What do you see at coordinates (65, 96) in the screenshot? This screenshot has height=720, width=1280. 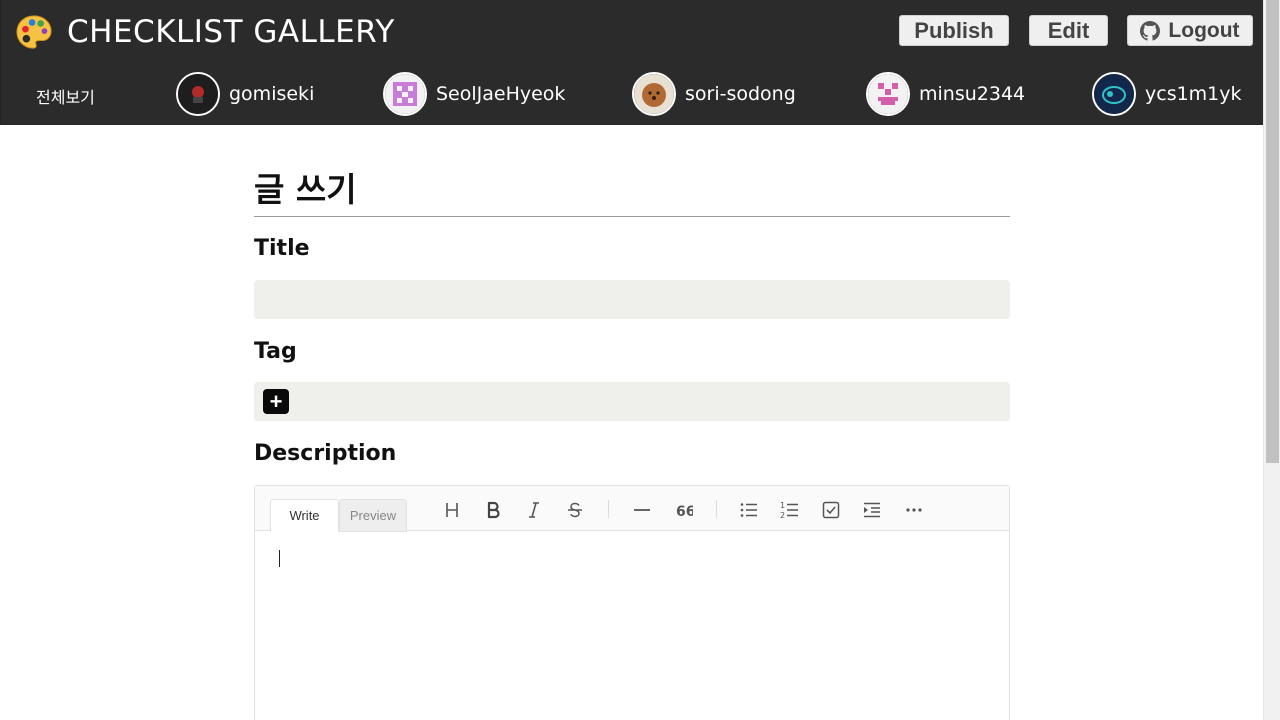 I see `view-all-link: 전체보기` at bounding box center [65, 96].